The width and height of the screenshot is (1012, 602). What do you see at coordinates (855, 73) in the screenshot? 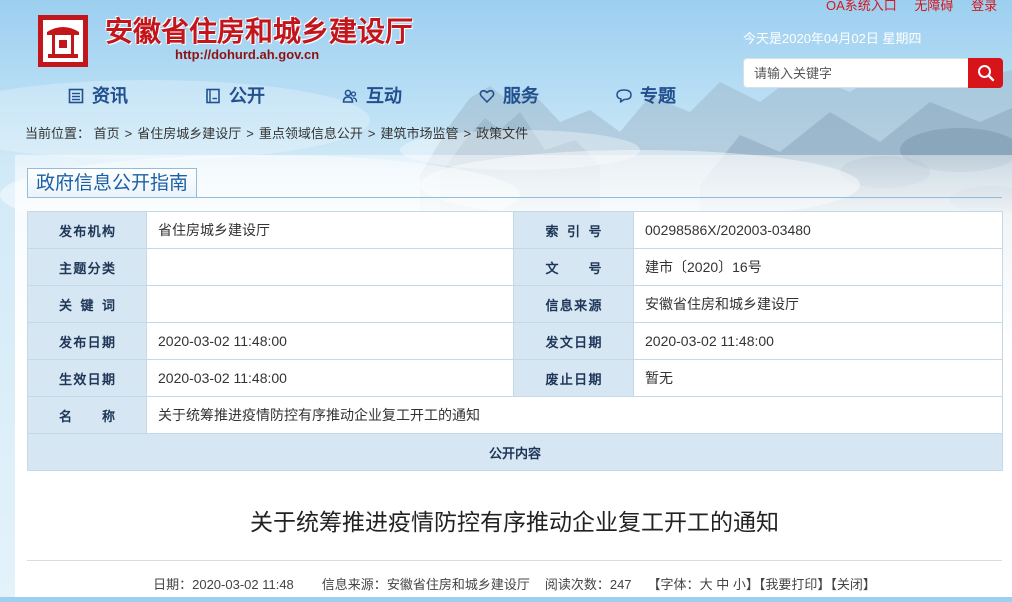
I see `search-input` at bounding box center [855, 73].